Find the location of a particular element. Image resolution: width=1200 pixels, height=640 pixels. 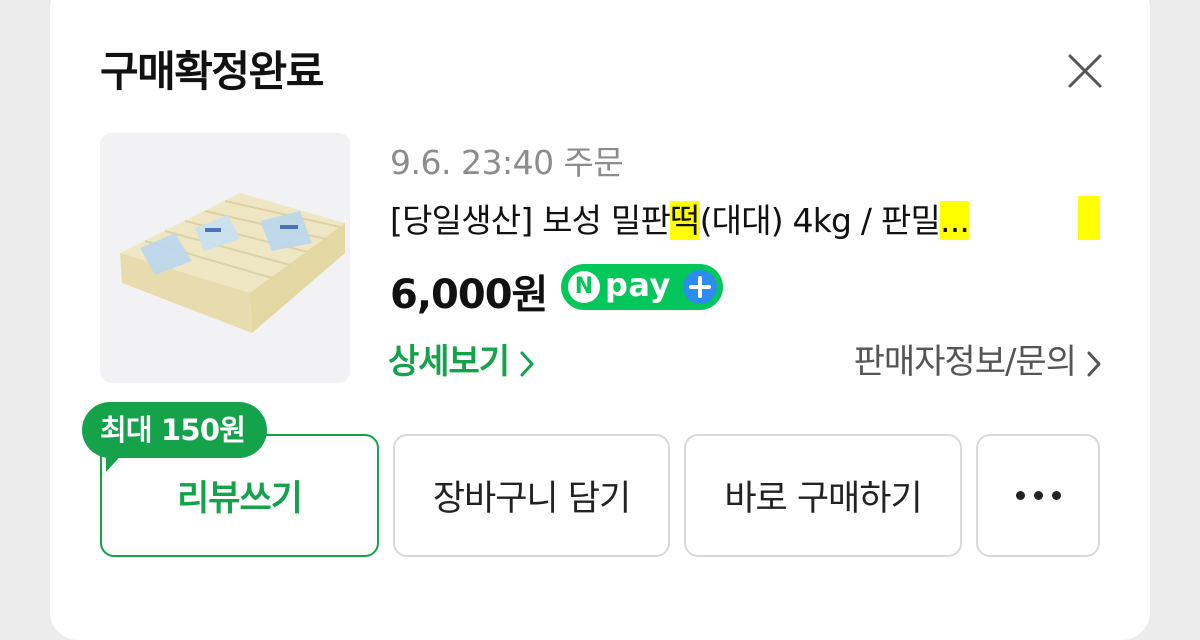

rice-cake-product-image is located at coordinates (225, 258).